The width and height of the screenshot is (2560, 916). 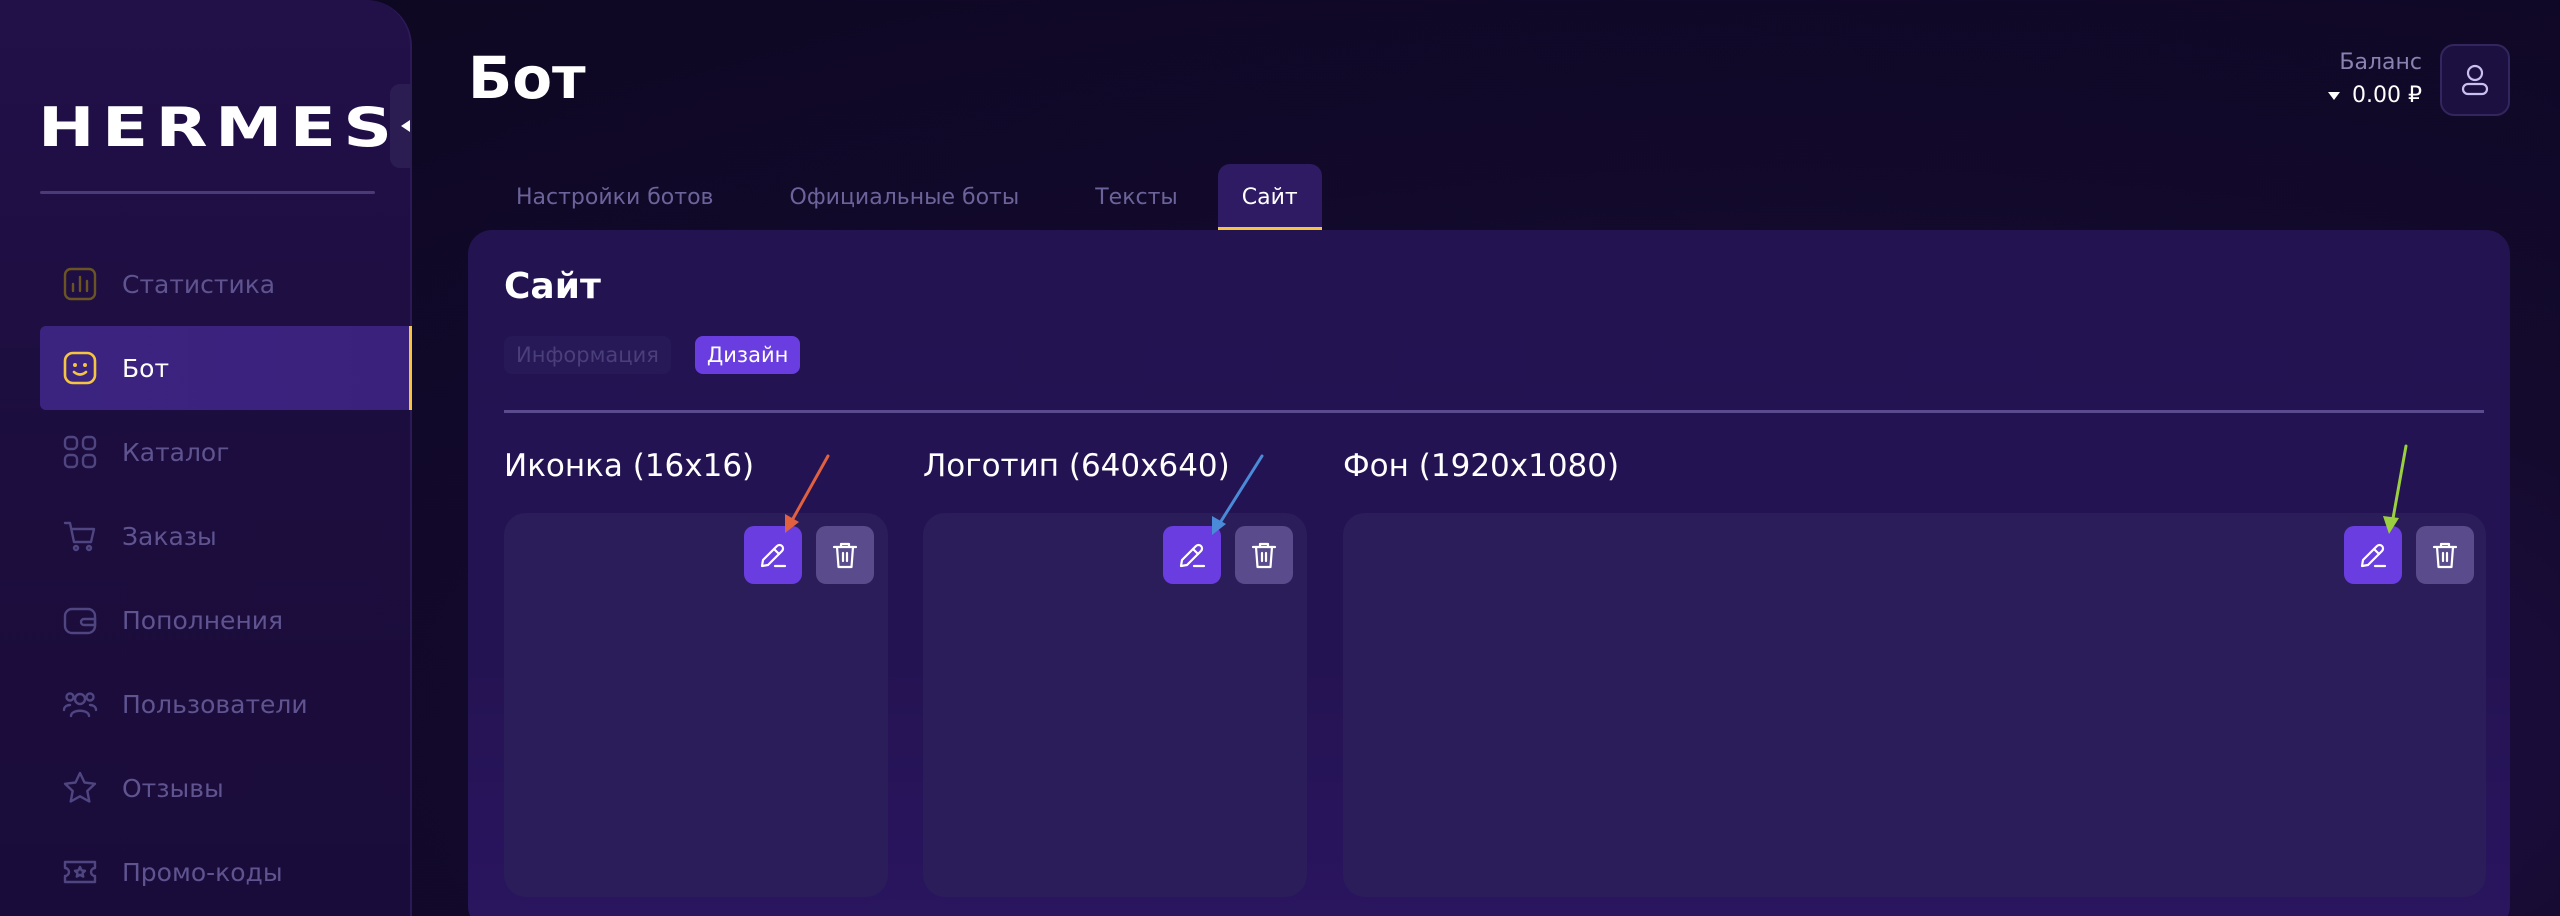 I want to click on grid-icon, so click(x=80, y=452).